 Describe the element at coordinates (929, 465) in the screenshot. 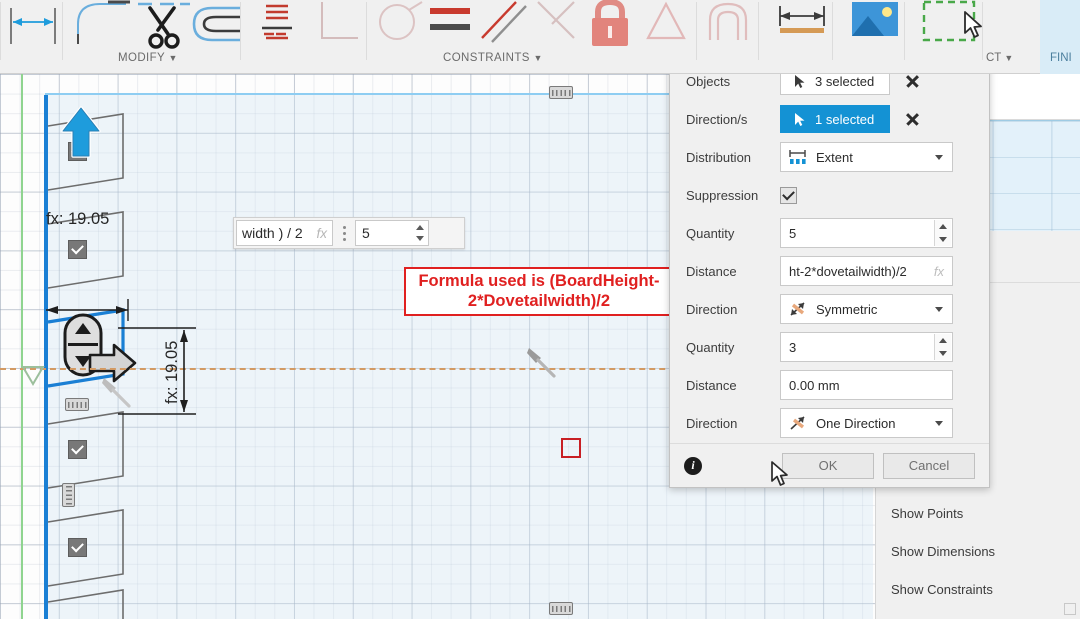

I see `cancel-button: Cancel` at that location.